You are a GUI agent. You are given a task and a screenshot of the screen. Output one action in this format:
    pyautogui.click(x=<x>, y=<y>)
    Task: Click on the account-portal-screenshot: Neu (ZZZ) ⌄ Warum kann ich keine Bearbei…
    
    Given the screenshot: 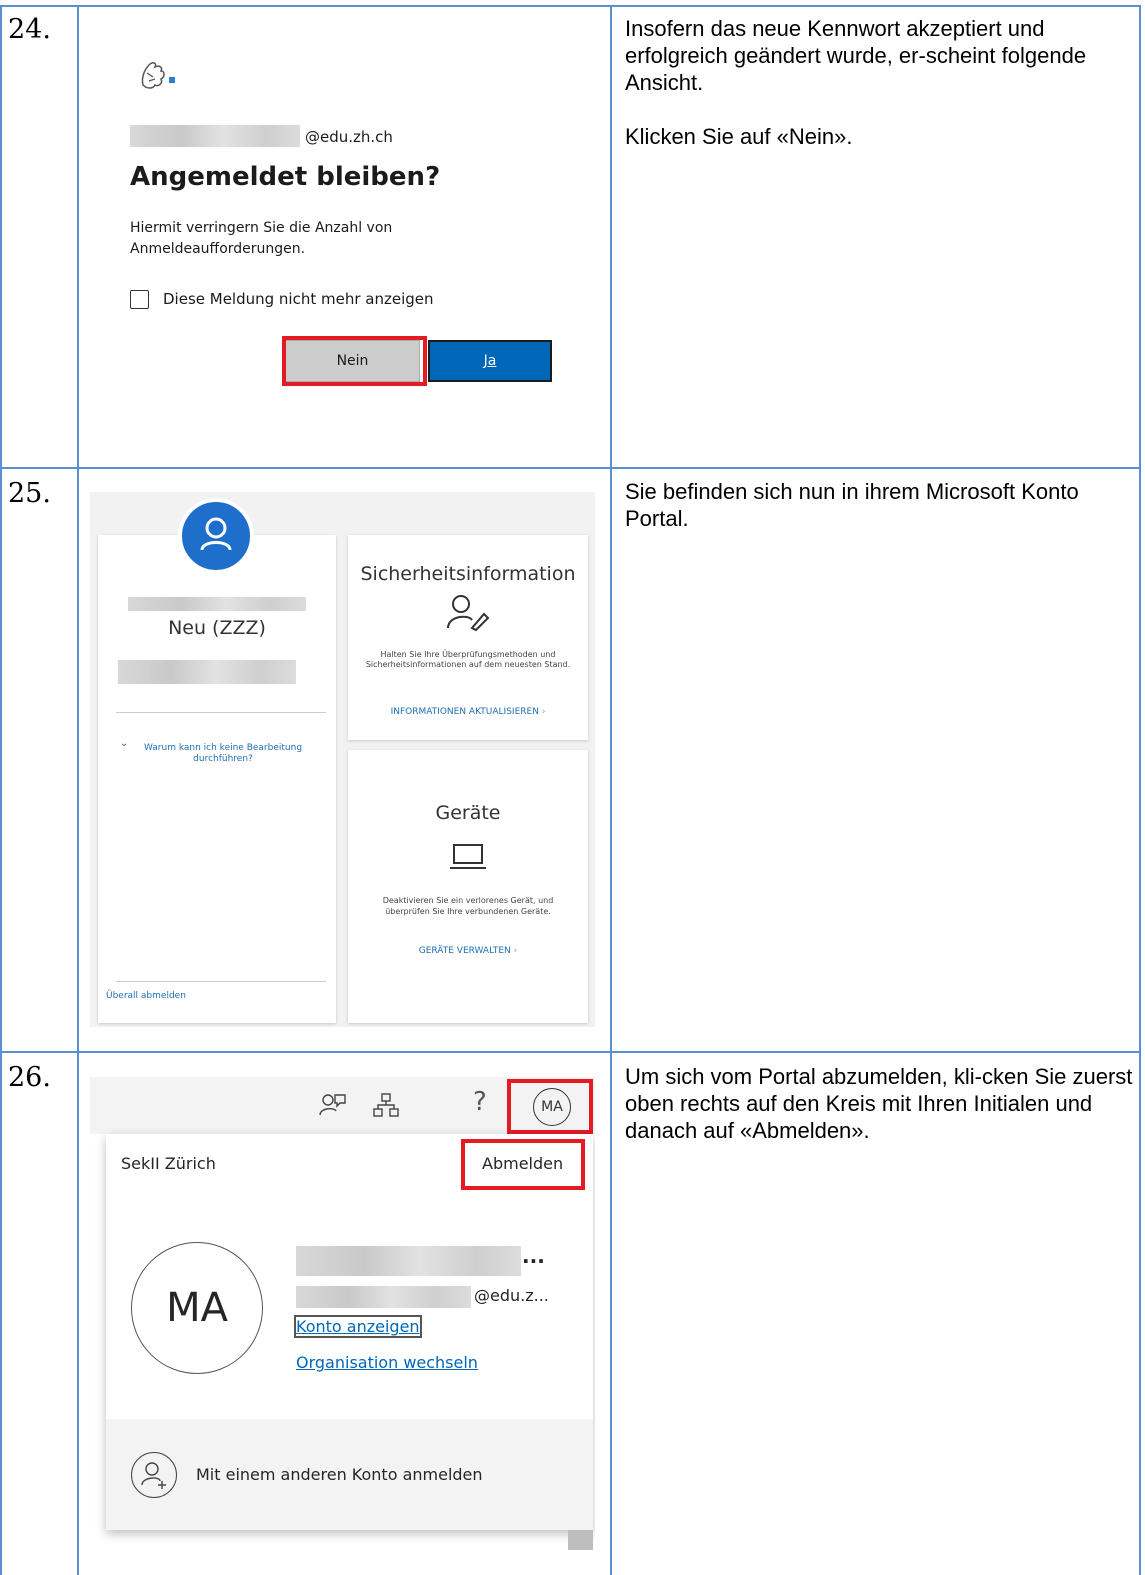 What is the action you would take?
    pyautogui.click(x=342, y=759)
    